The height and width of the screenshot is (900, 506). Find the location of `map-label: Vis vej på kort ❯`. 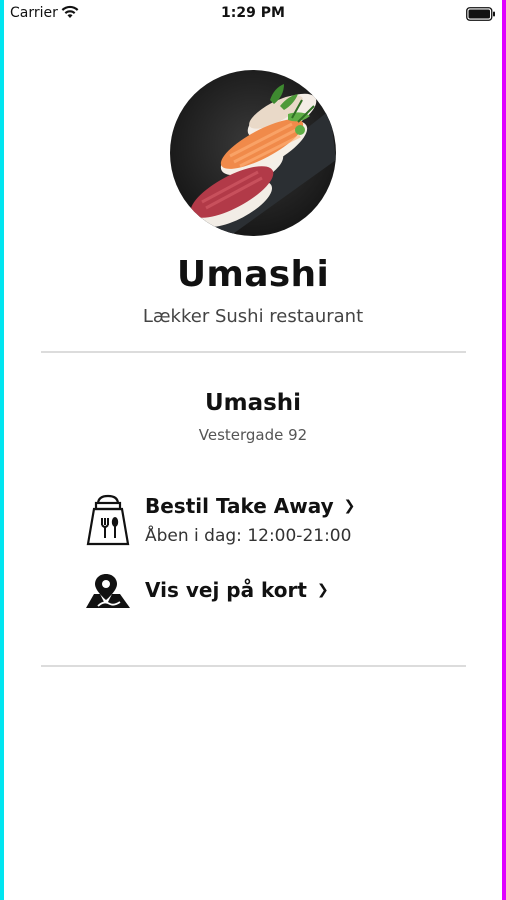

map-label: Vis vej på kort ❯ is located at coordinates (237, 590).